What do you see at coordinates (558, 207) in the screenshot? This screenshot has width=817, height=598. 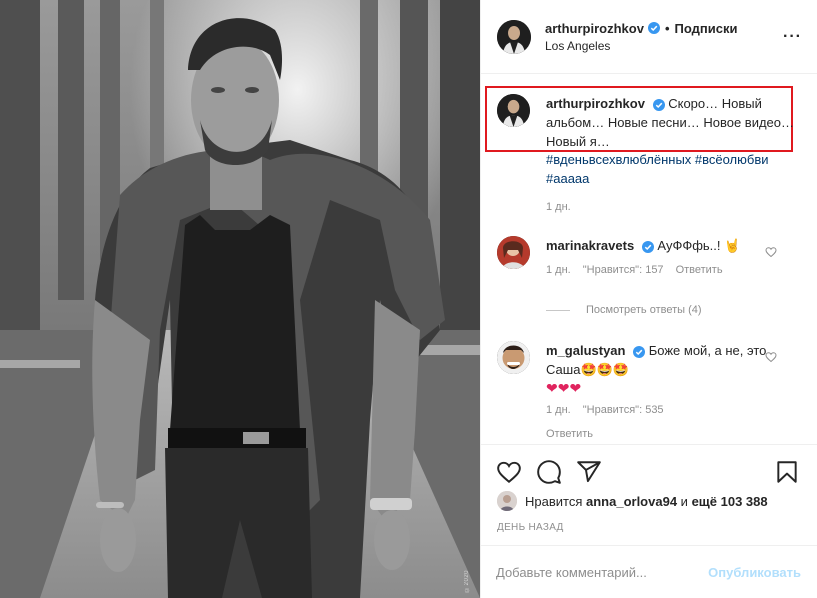 I see `caption-time: 1 дн.` at bounding box center [558, 207].